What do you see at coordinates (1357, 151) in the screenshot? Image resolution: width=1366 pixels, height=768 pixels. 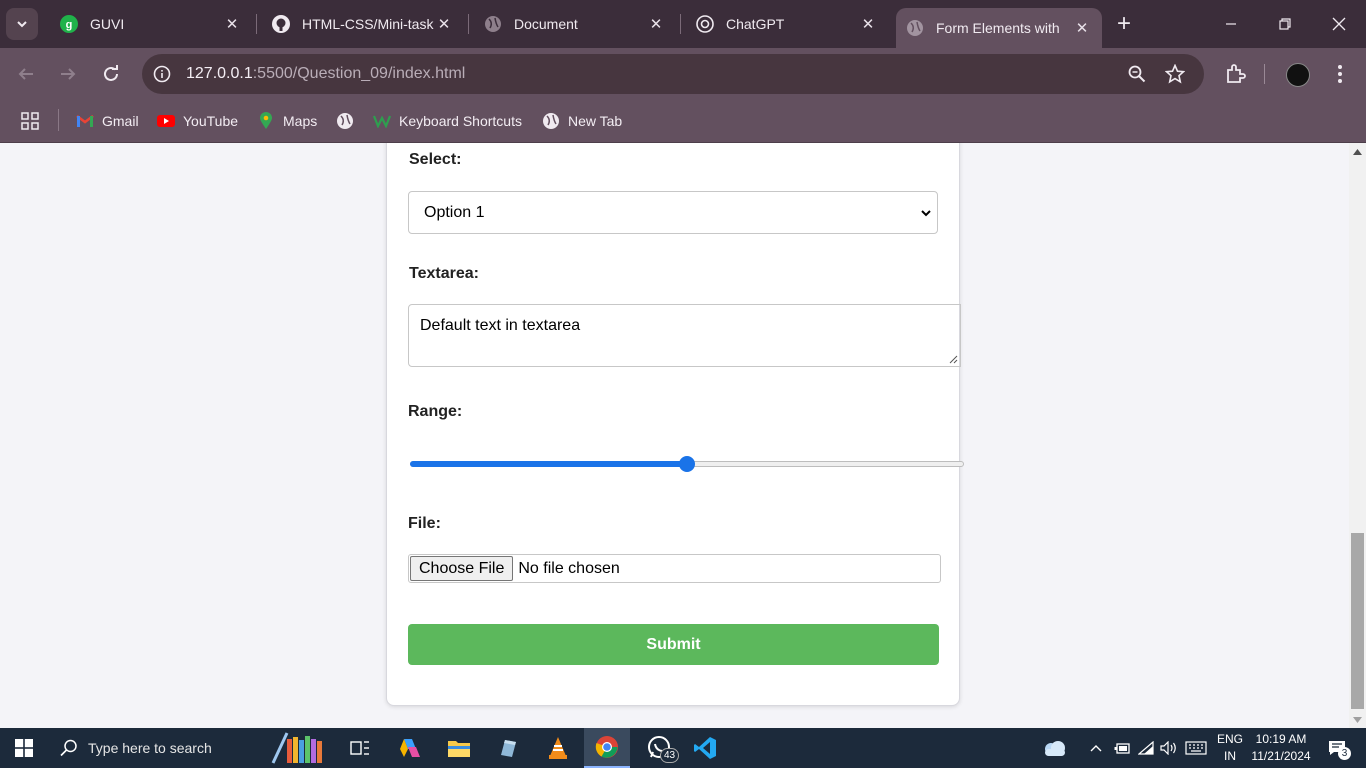 I see `scroll-up-icon` at bounding box center [1357, 151].